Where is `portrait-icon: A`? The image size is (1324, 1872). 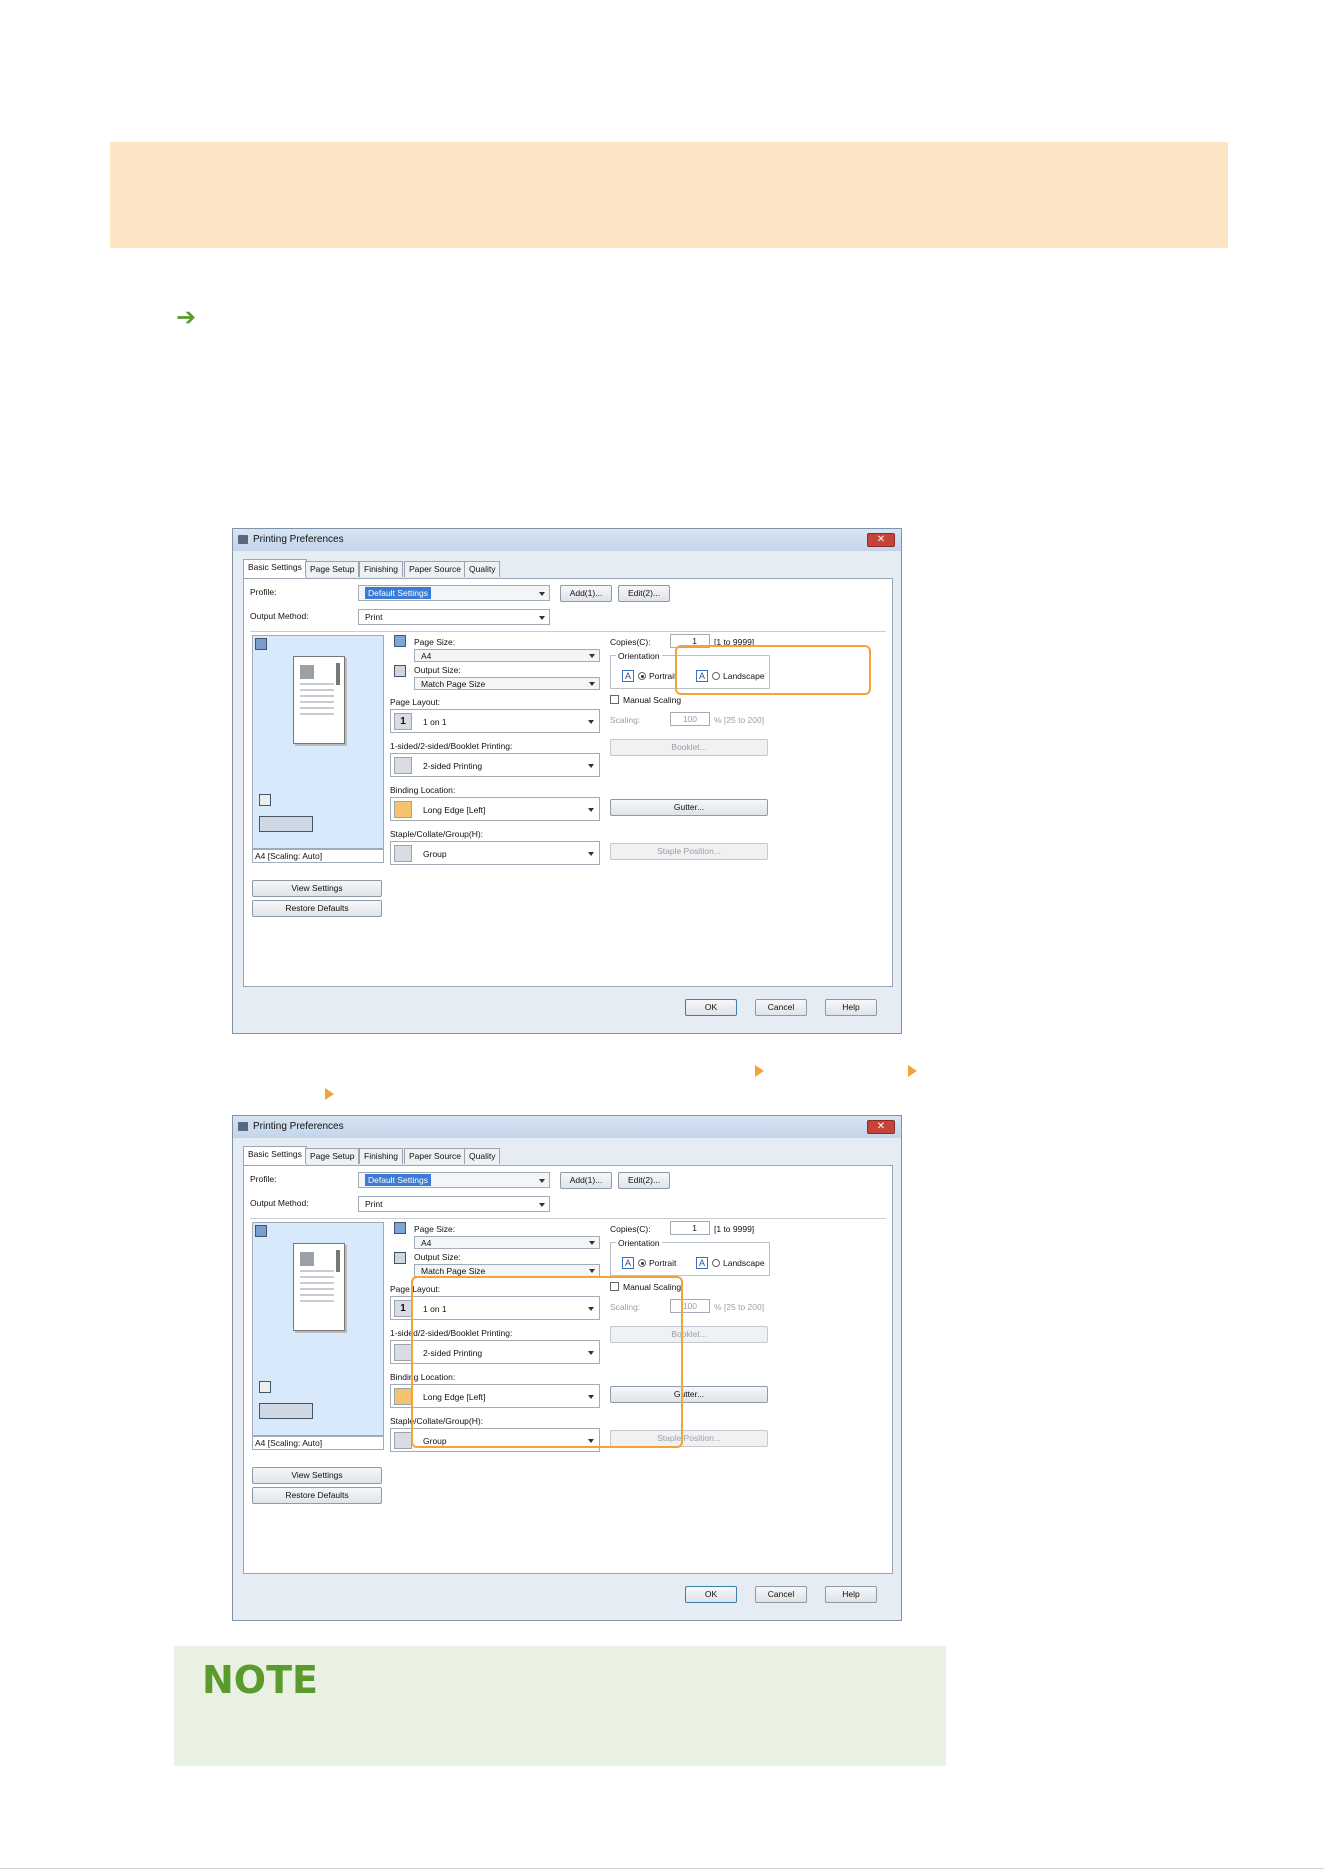
portrait-icon: A is located at coordinates (628, 676).